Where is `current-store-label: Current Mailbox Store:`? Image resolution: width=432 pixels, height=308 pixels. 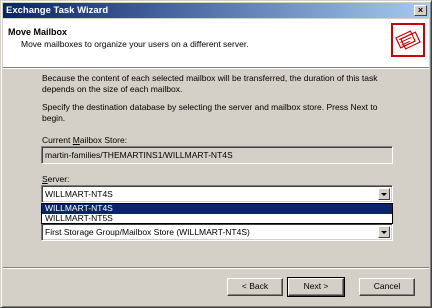 current-store-label: Current Mailbox Store: is located at coordinates (85, 140).